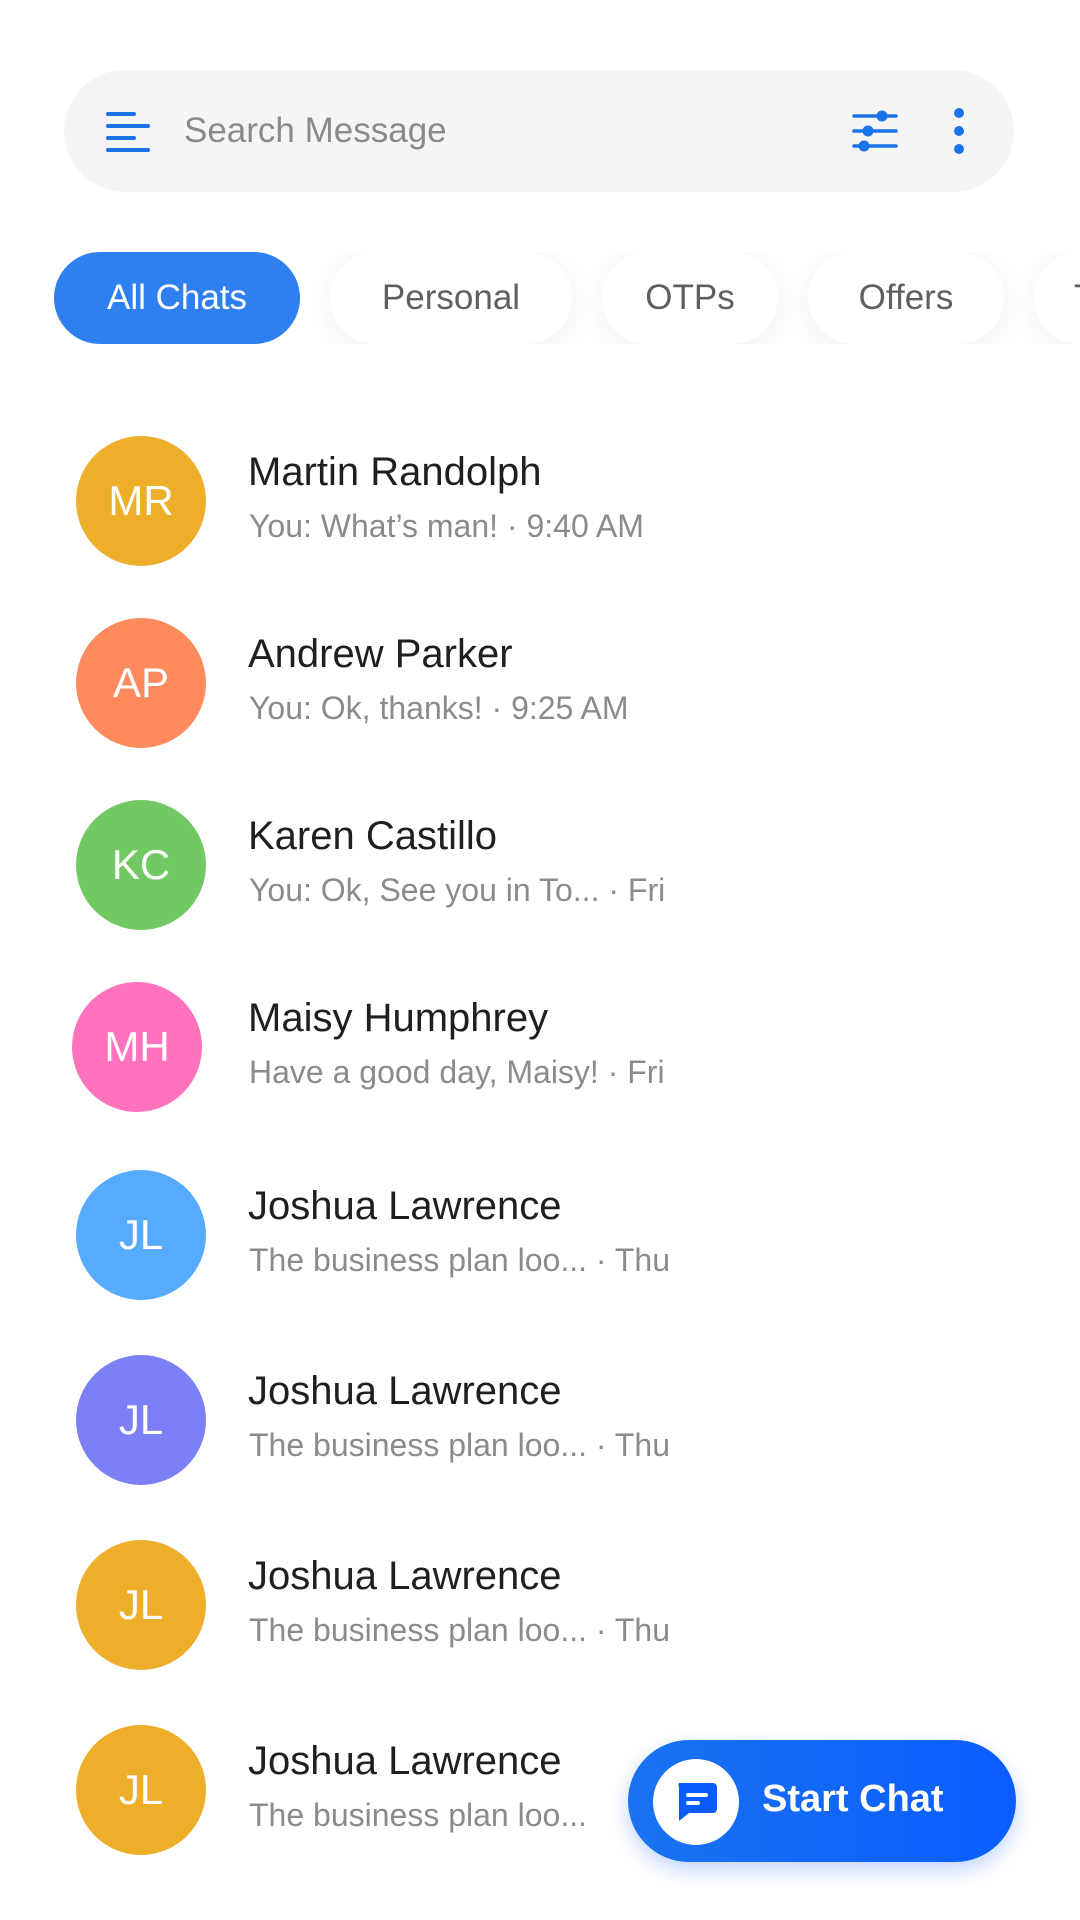  I want to click on chat-name: Martin Randolph, so click(395, 472).